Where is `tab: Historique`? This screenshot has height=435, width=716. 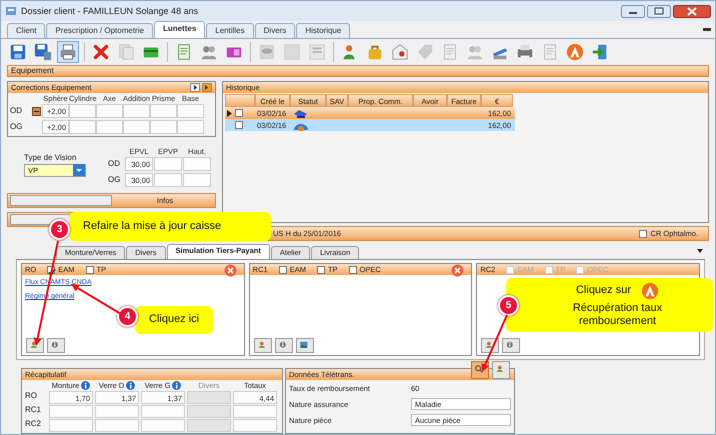 tab: Historique is located at coordinates (323, 30).